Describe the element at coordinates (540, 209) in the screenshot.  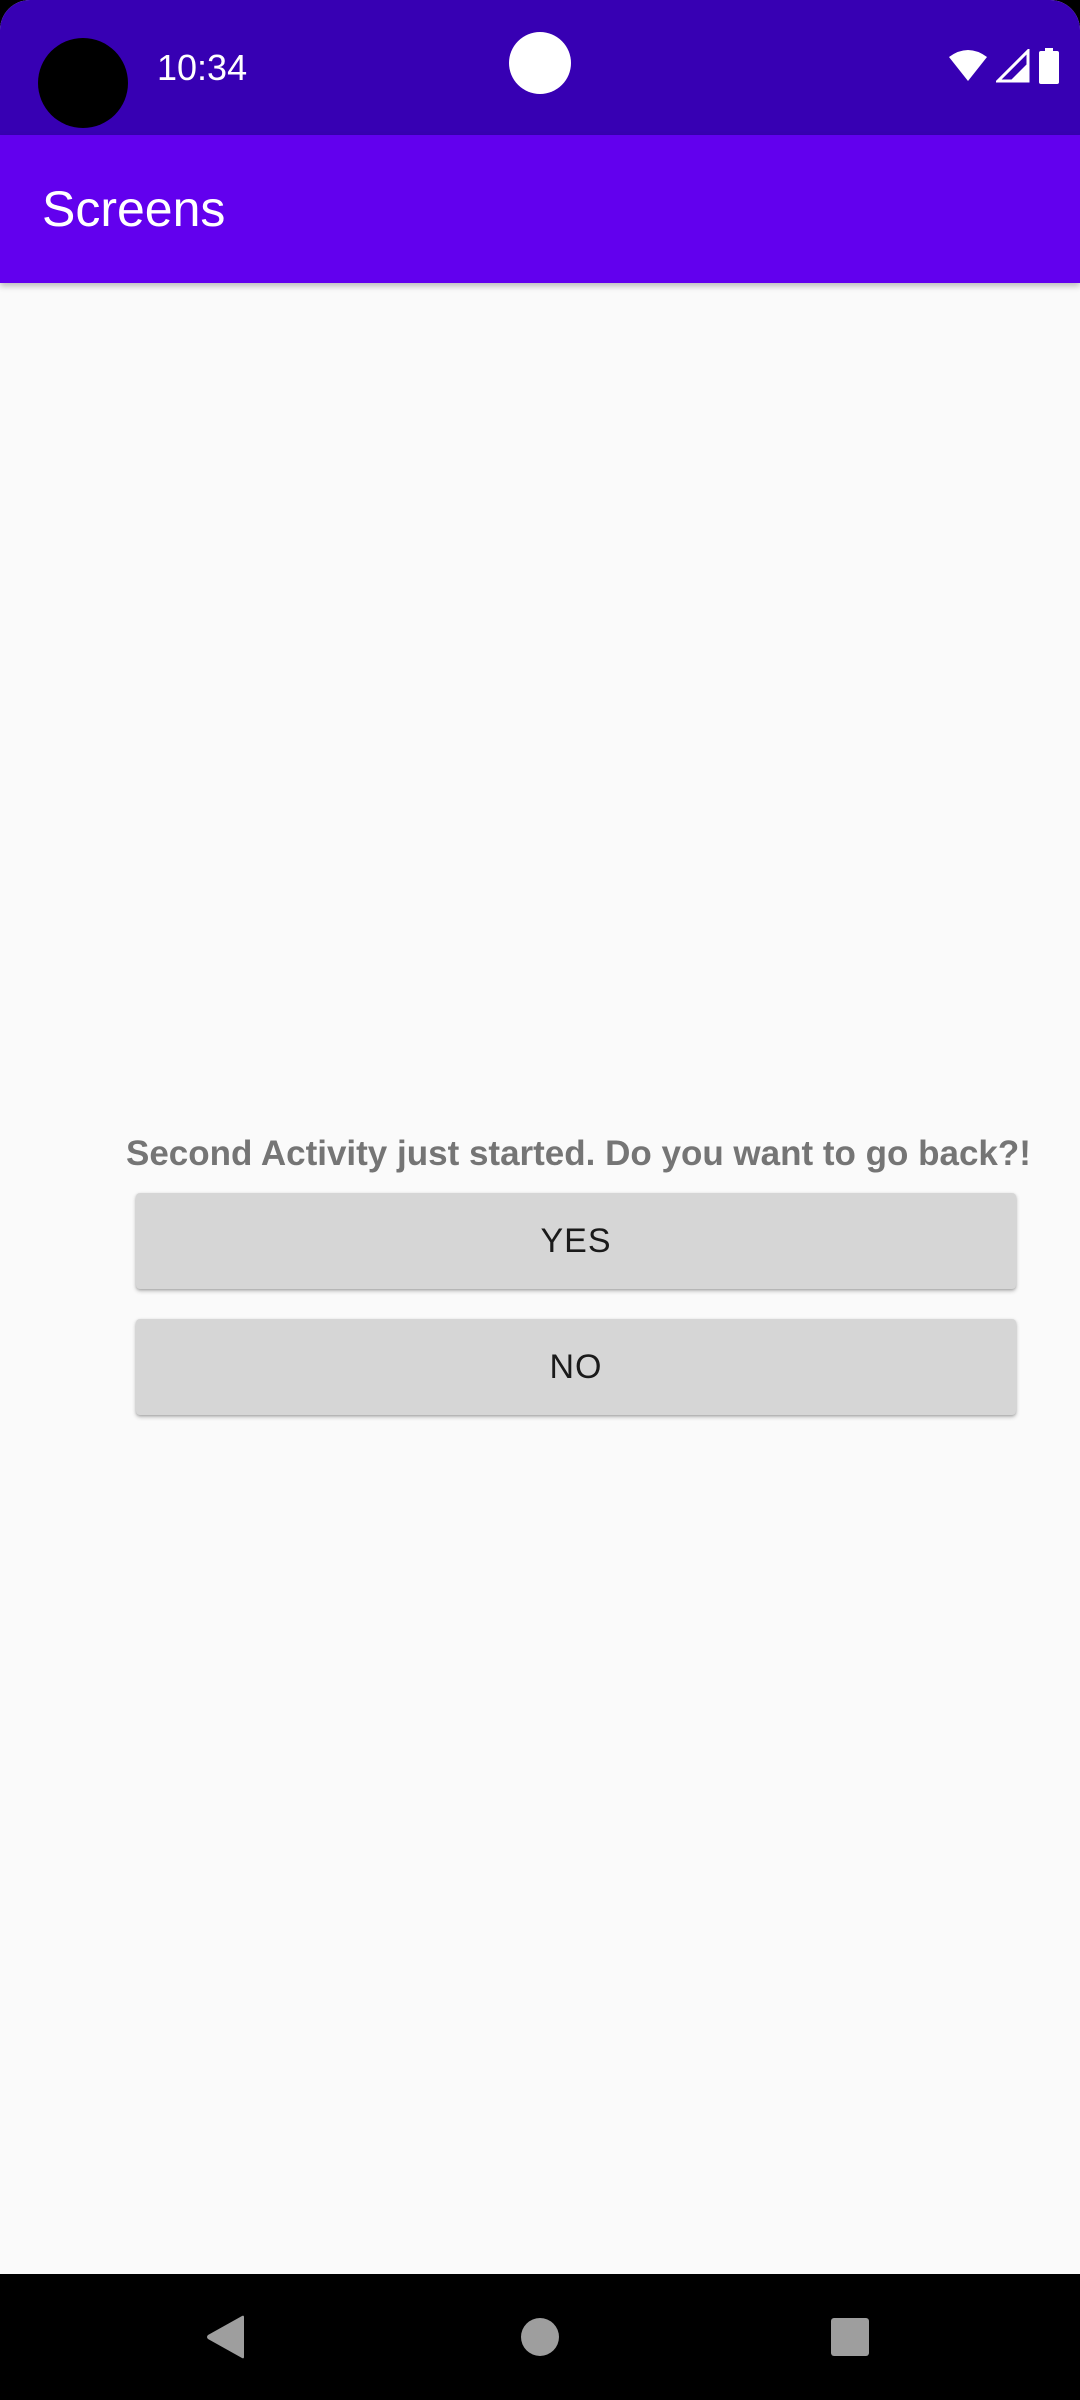
I see `app-bar: Screens` at that location.